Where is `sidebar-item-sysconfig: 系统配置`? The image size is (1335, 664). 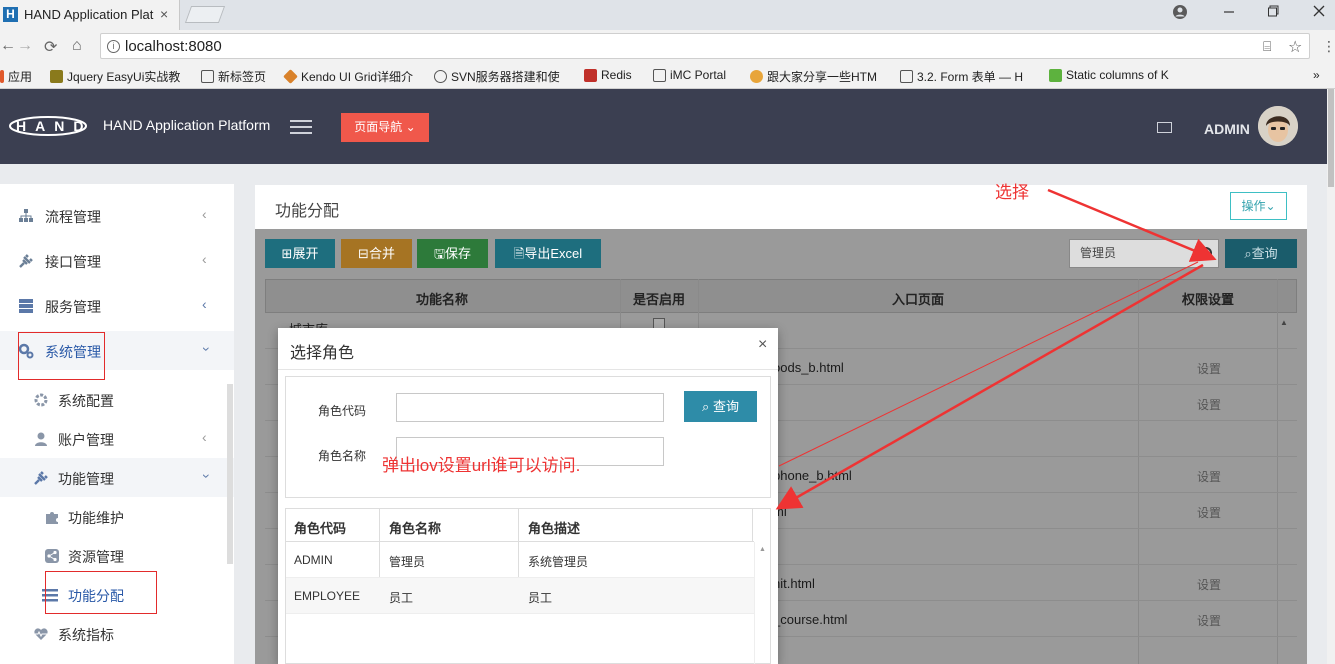
sidebar-item-sysconfig: 系统配置 is located at coordinates (117, 399).